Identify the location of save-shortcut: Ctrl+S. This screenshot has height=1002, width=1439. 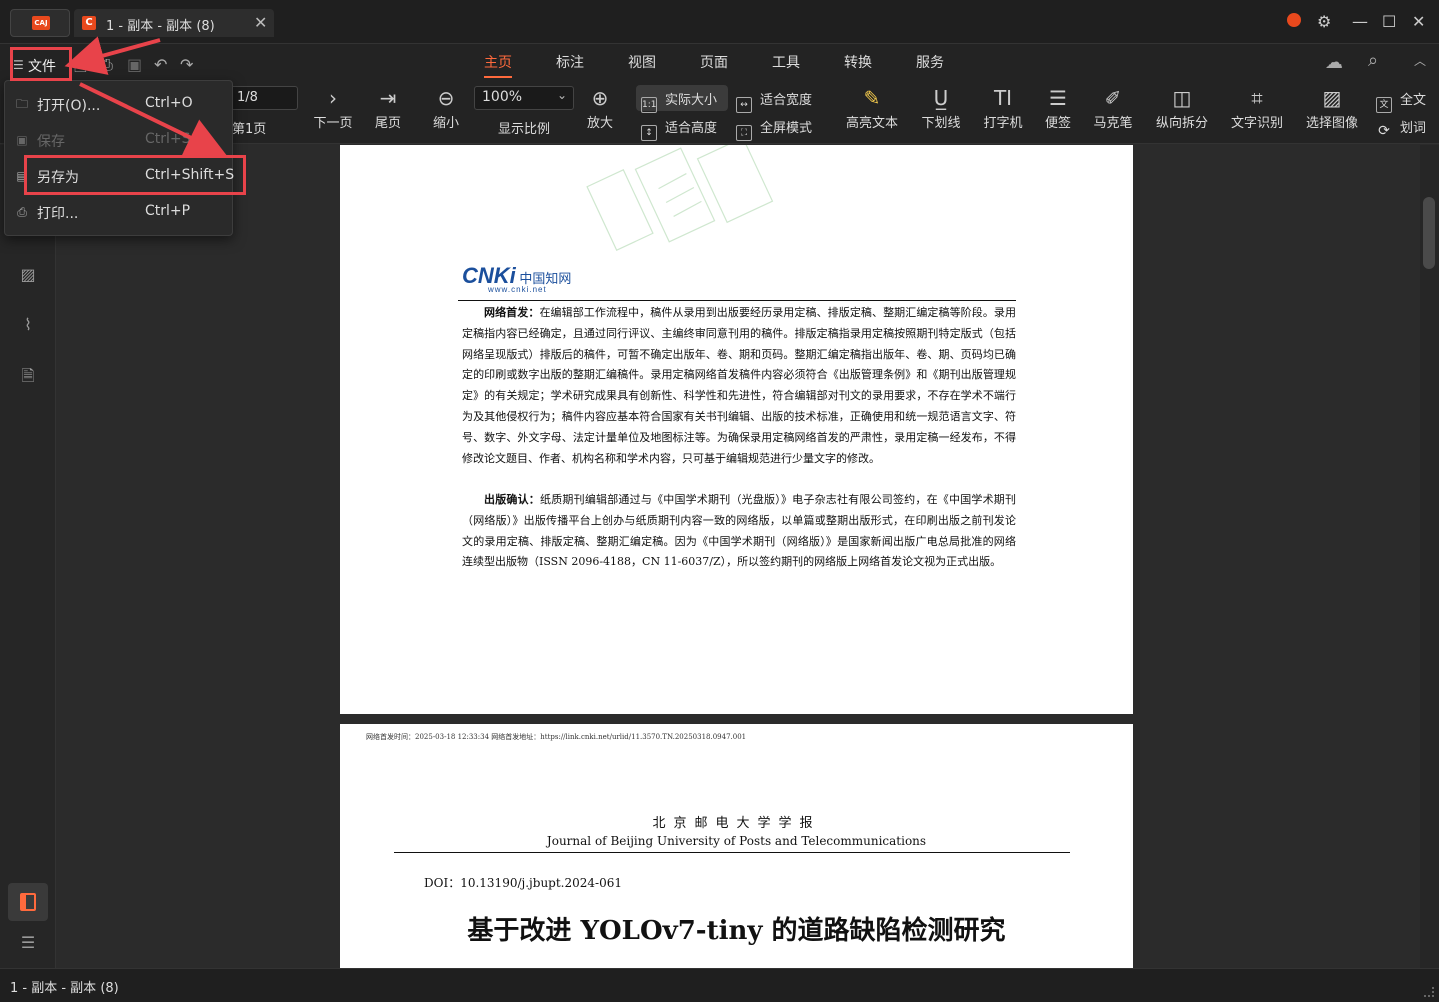
(168, 139).